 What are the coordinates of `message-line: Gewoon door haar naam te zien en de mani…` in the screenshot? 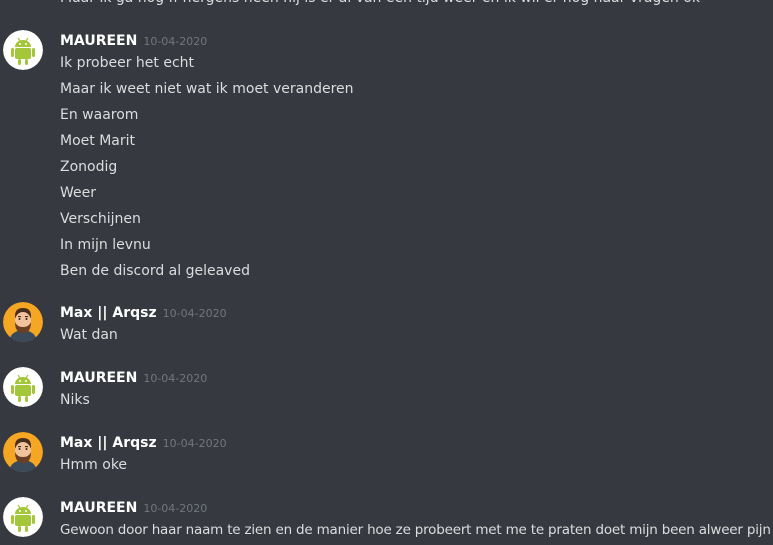 It's located at (415, 530).